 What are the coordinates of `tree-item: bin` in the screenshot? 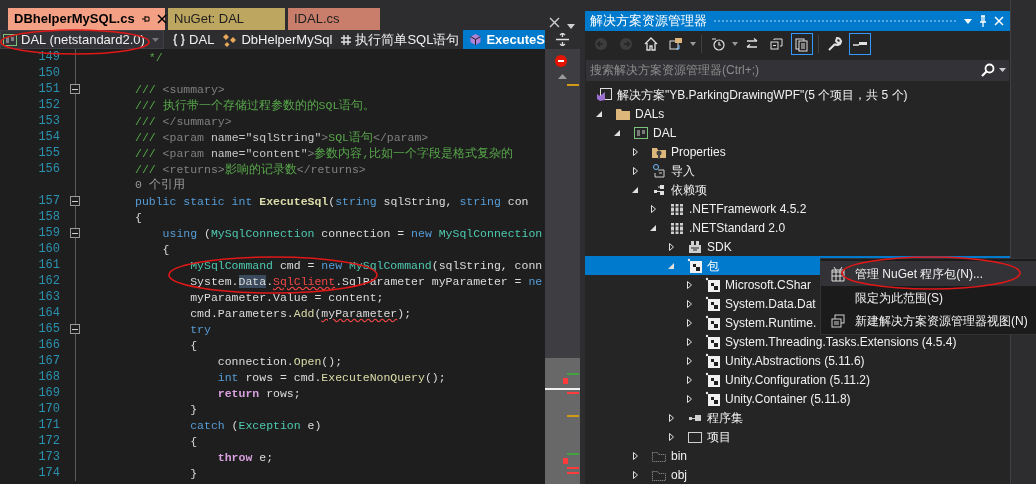 It's located at (797, 455).